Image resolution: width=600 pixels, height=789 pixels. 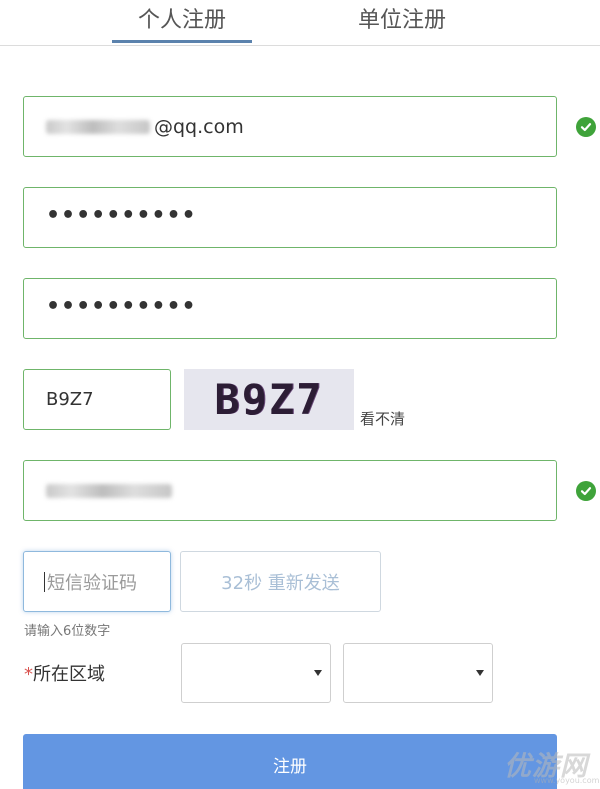 What do you see at coordinates (418, 673) in the screenshot?
I see `city-select` at bounding box center [418, 673].